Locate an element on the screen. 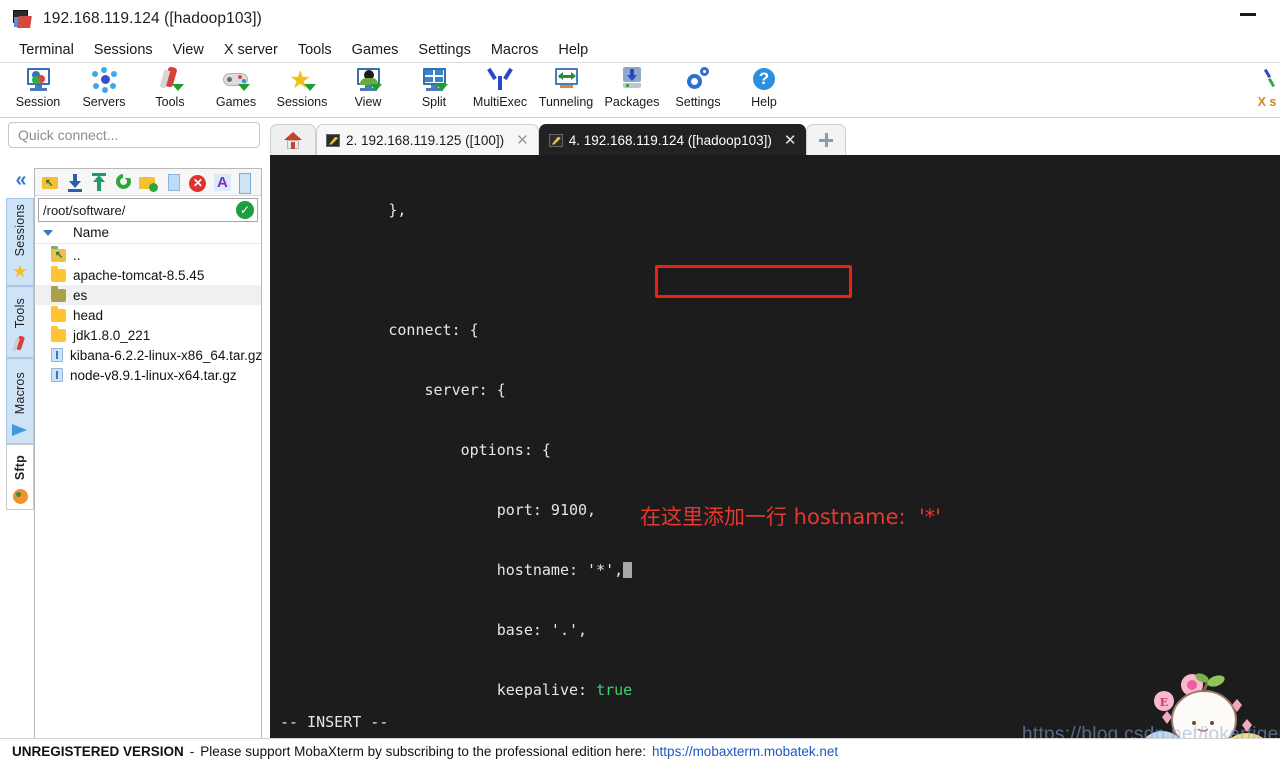 Image resolution: width=1280 pixels, height=763 pixels. more-icon is located at coordinates (248, 183).